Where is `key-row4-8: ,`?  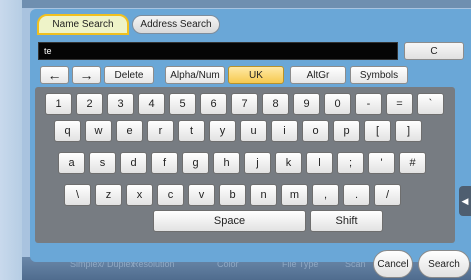
key-row4-8: , is located at coordinates (325, 195).